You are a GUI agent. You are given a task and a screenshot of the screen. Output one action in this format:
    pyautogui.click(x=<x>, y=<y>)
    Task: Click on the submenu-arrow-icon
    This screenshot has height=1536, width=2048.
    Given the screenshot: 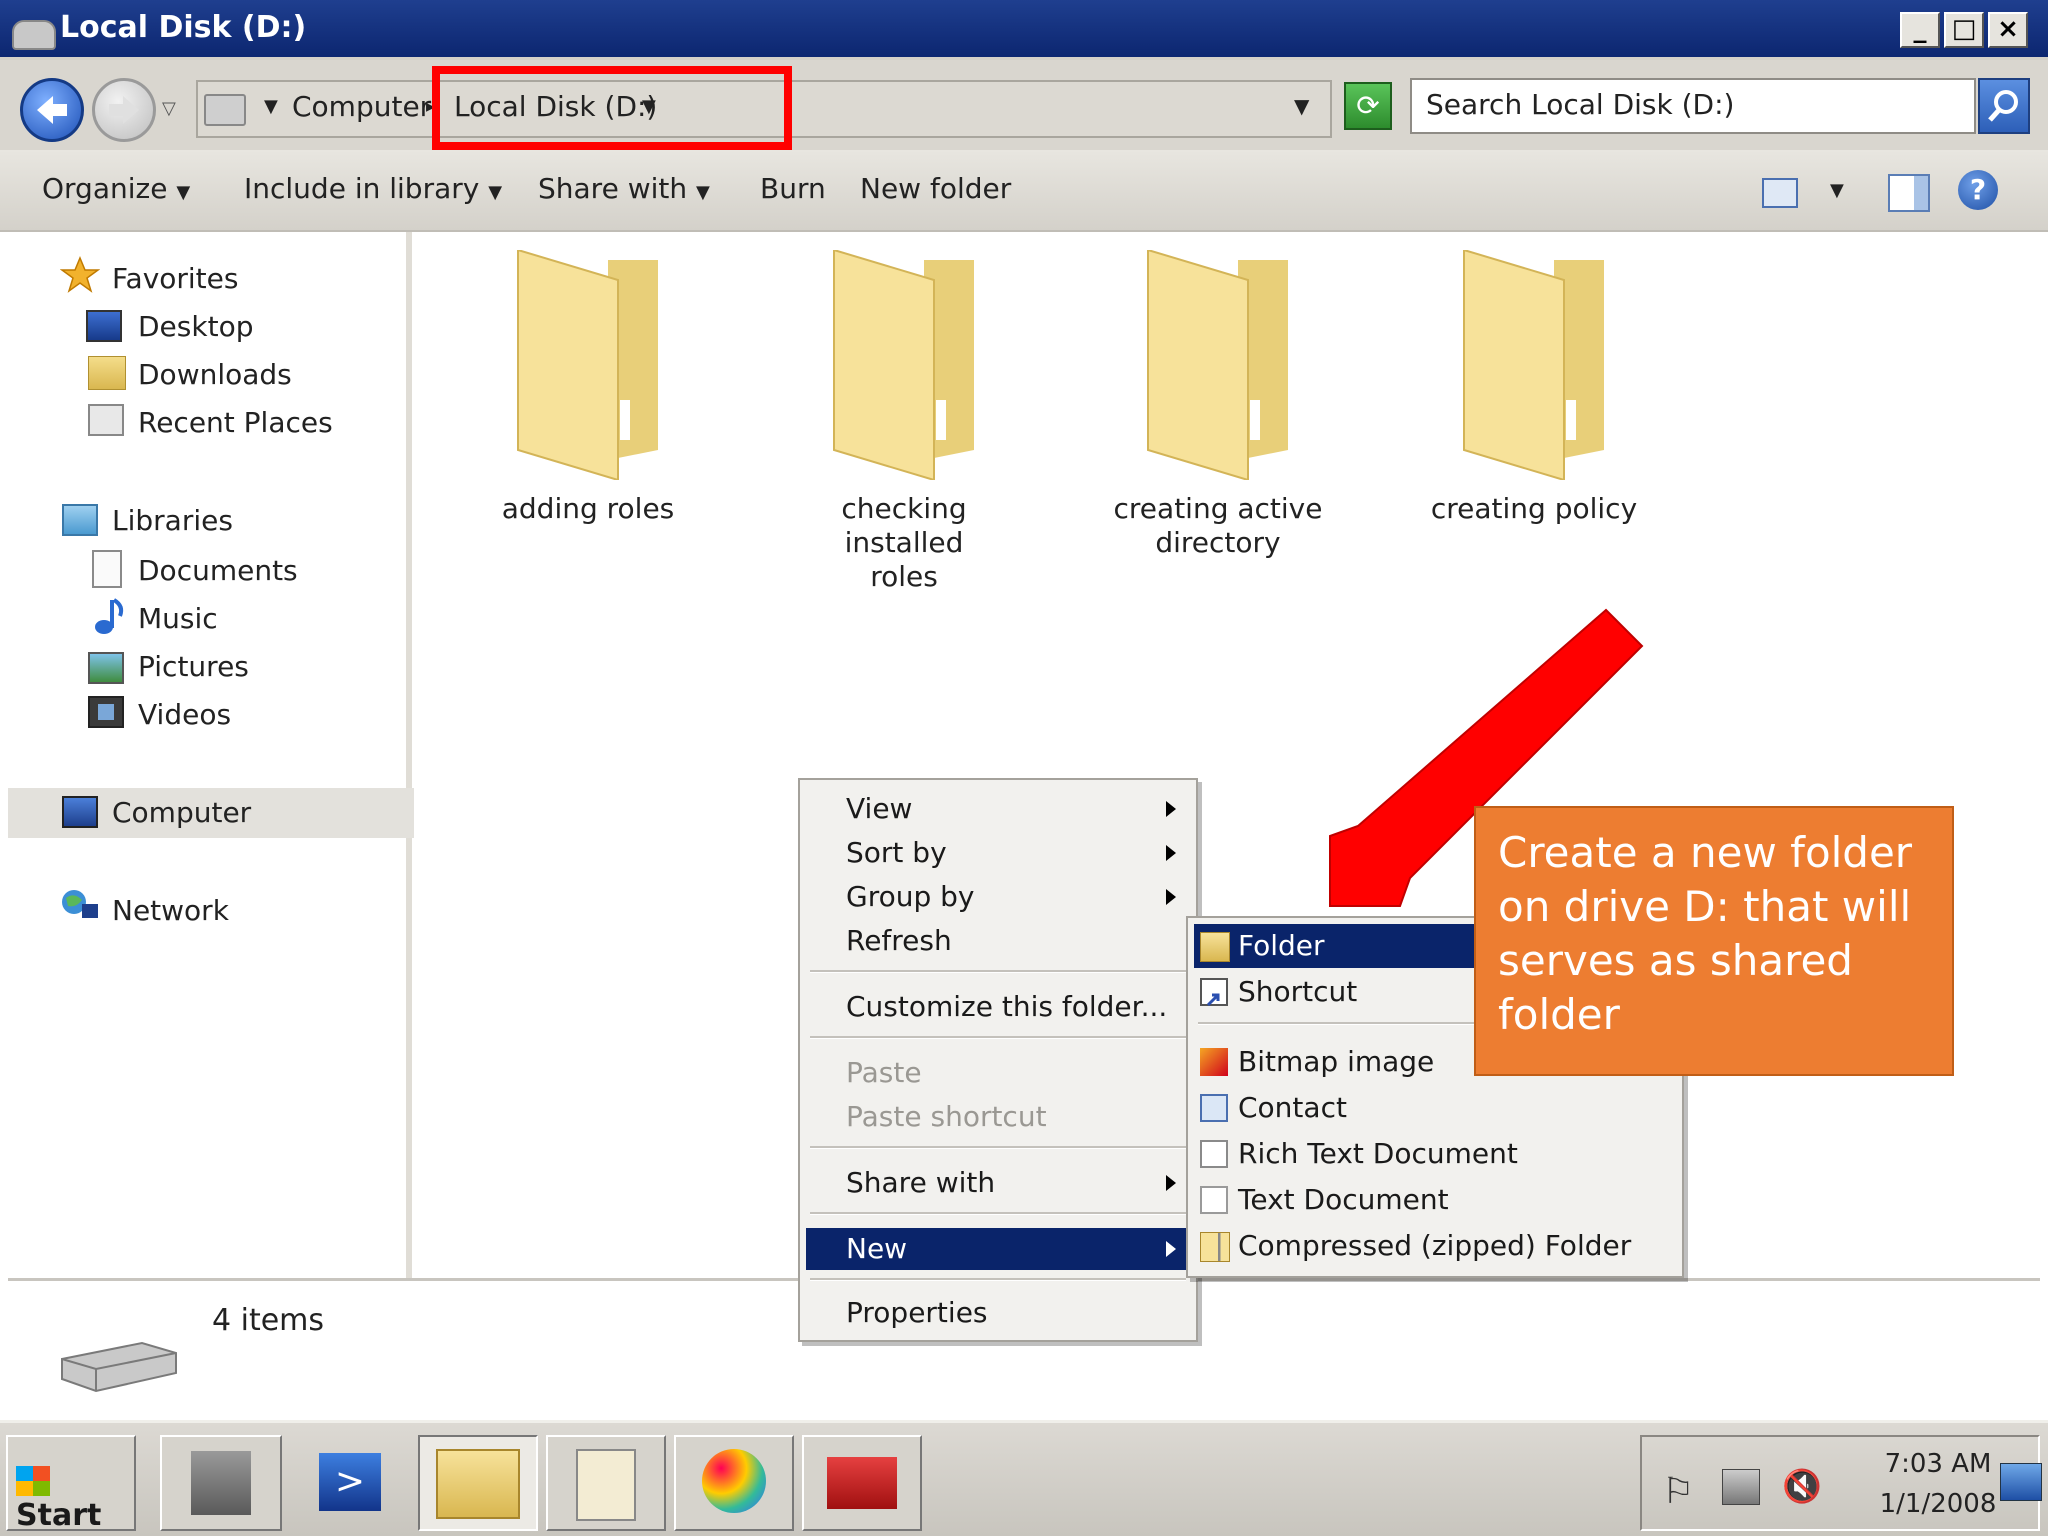 What is the action you would take?
    pyautogui.click(x=1171, y=853)
    